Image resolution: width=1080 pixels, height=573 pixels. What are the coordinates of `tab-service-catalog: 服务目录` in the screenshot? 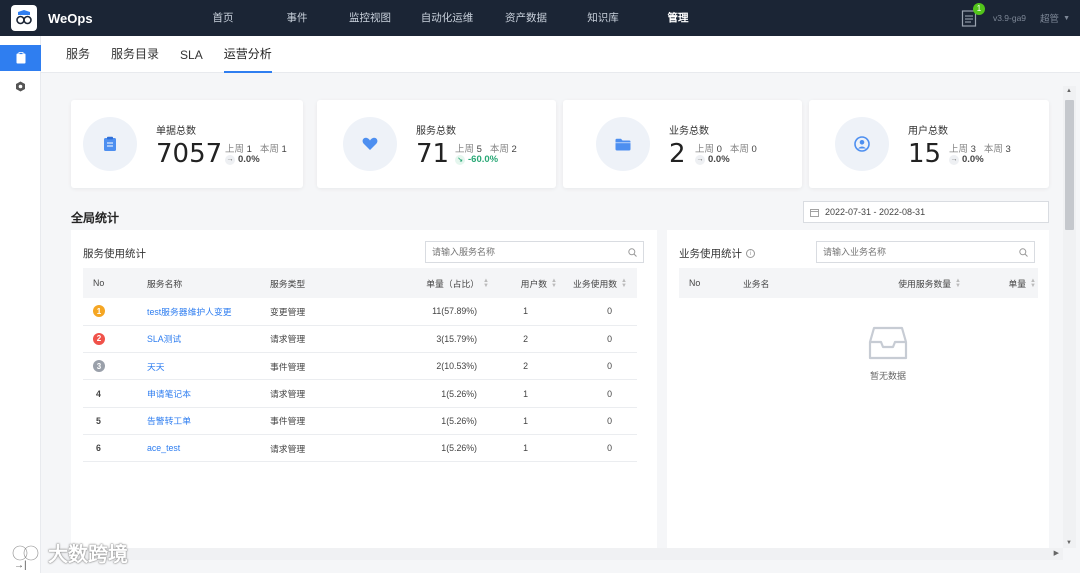 It's located at (135, 58).